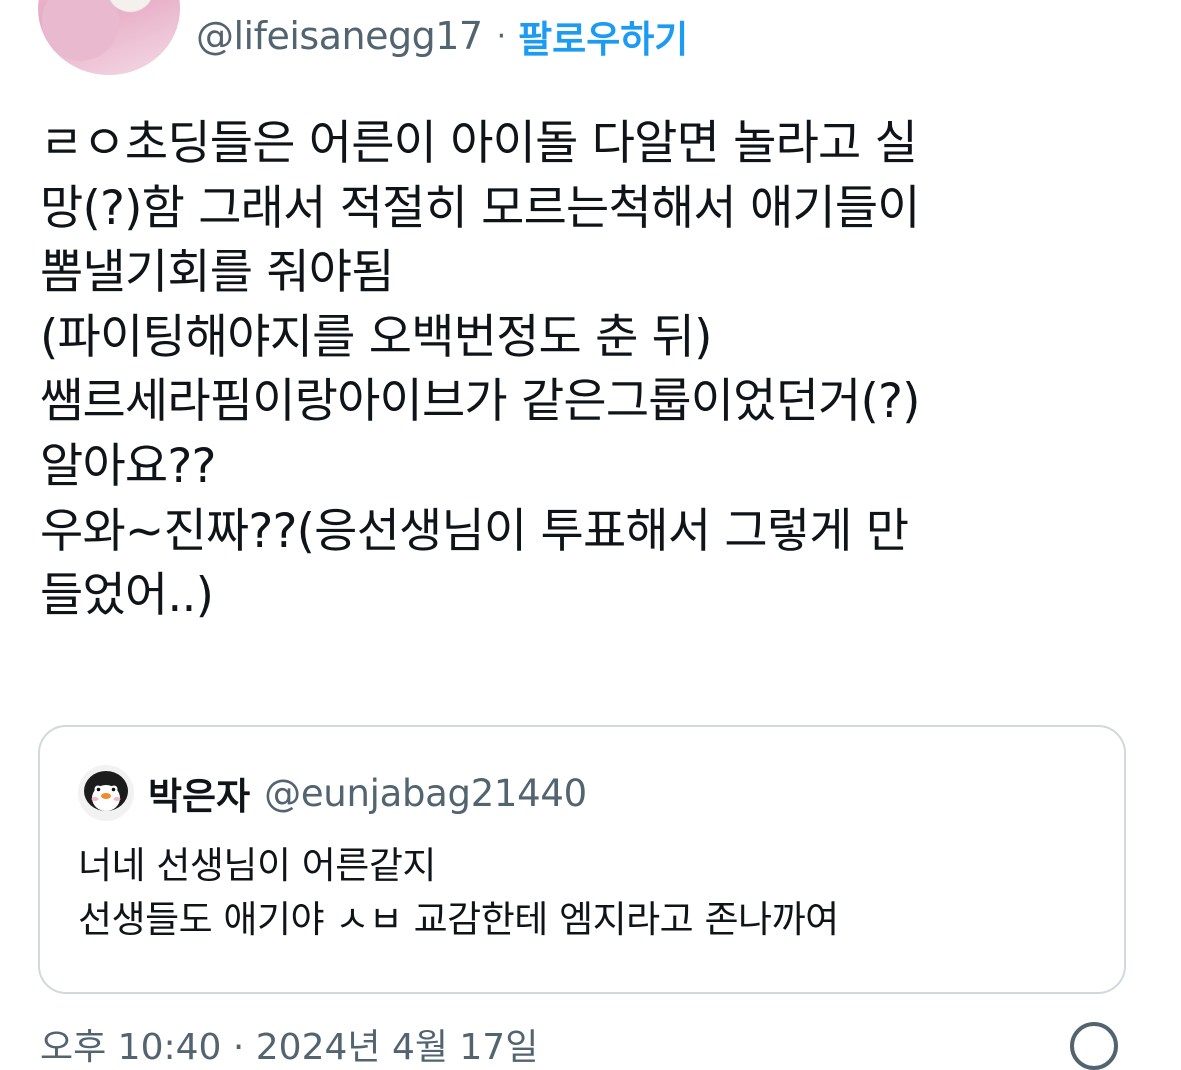 The image size is (1181, 1070). I want to click on info-icon, so click(1094, 1046).